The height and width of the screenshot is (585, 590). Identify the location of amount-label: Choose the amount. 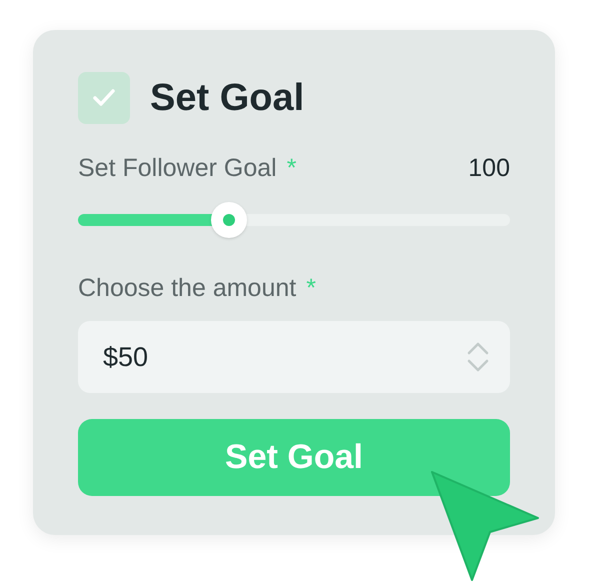
(187, 288).